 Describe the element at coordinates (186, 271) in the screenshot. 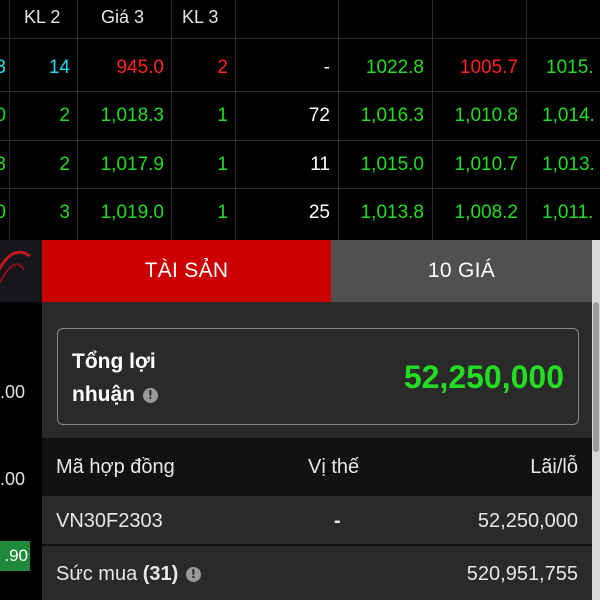

I see `tab-assets: TÀI SẢN` at that location.